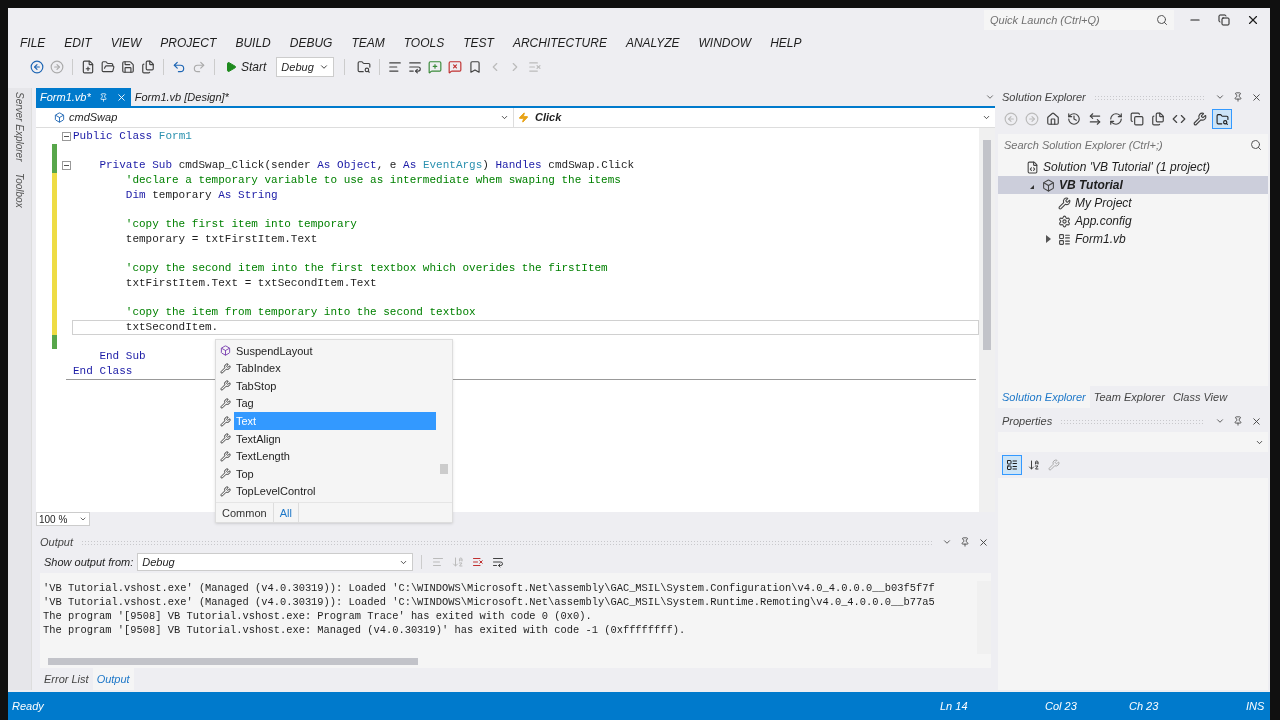 This screenshot has height=720, width=1280. What do you see at coordinates (478, 562) in the screenshot?
I see `clear-all-button` at bounding box center [478, 562].